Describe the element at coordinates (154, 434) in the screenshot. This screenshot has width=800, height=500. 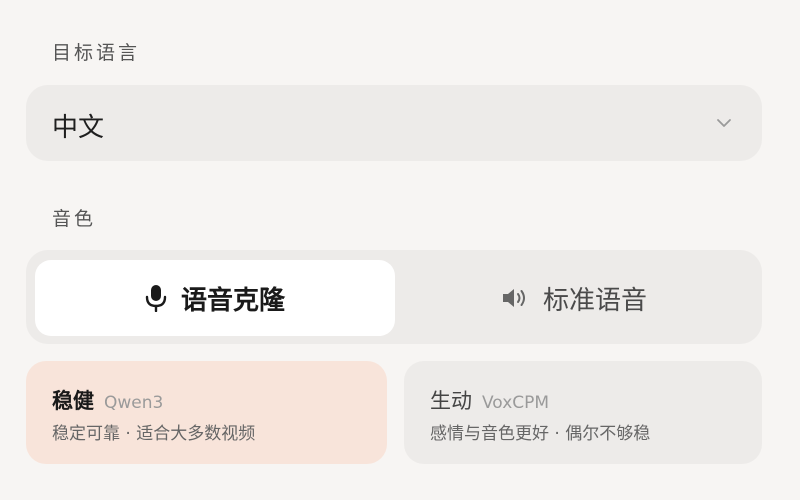
I see `engine-description: 稳定可靠 · 适合大多数视频` at that location.